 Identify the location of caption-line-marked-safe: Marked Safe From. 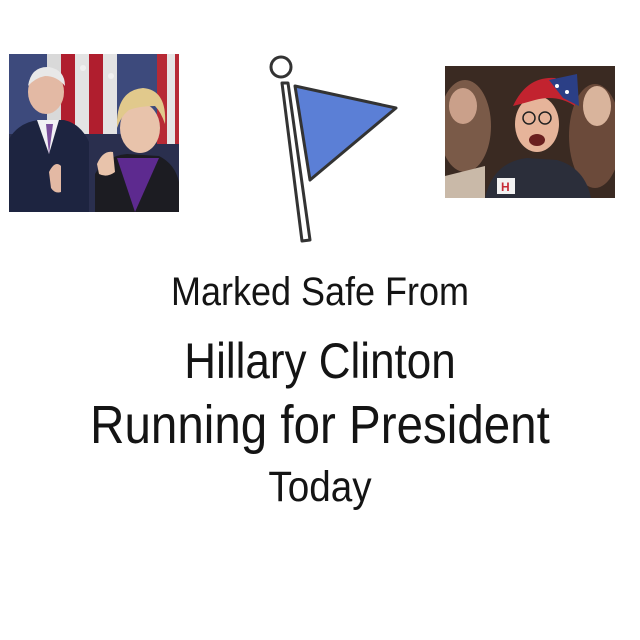
(320, 292).